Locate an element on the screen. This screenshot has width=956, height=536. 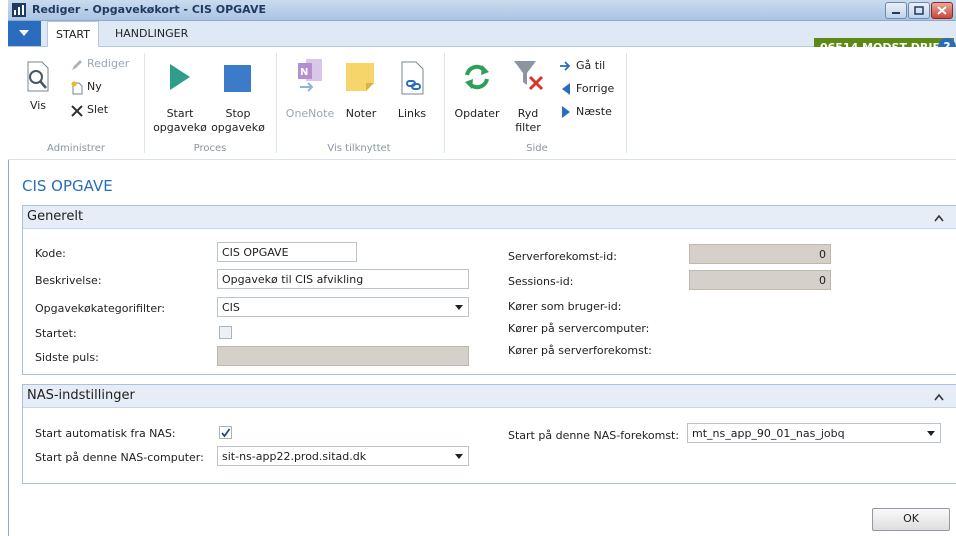
startet-label: Startet: is located at coordinates (56, 333).